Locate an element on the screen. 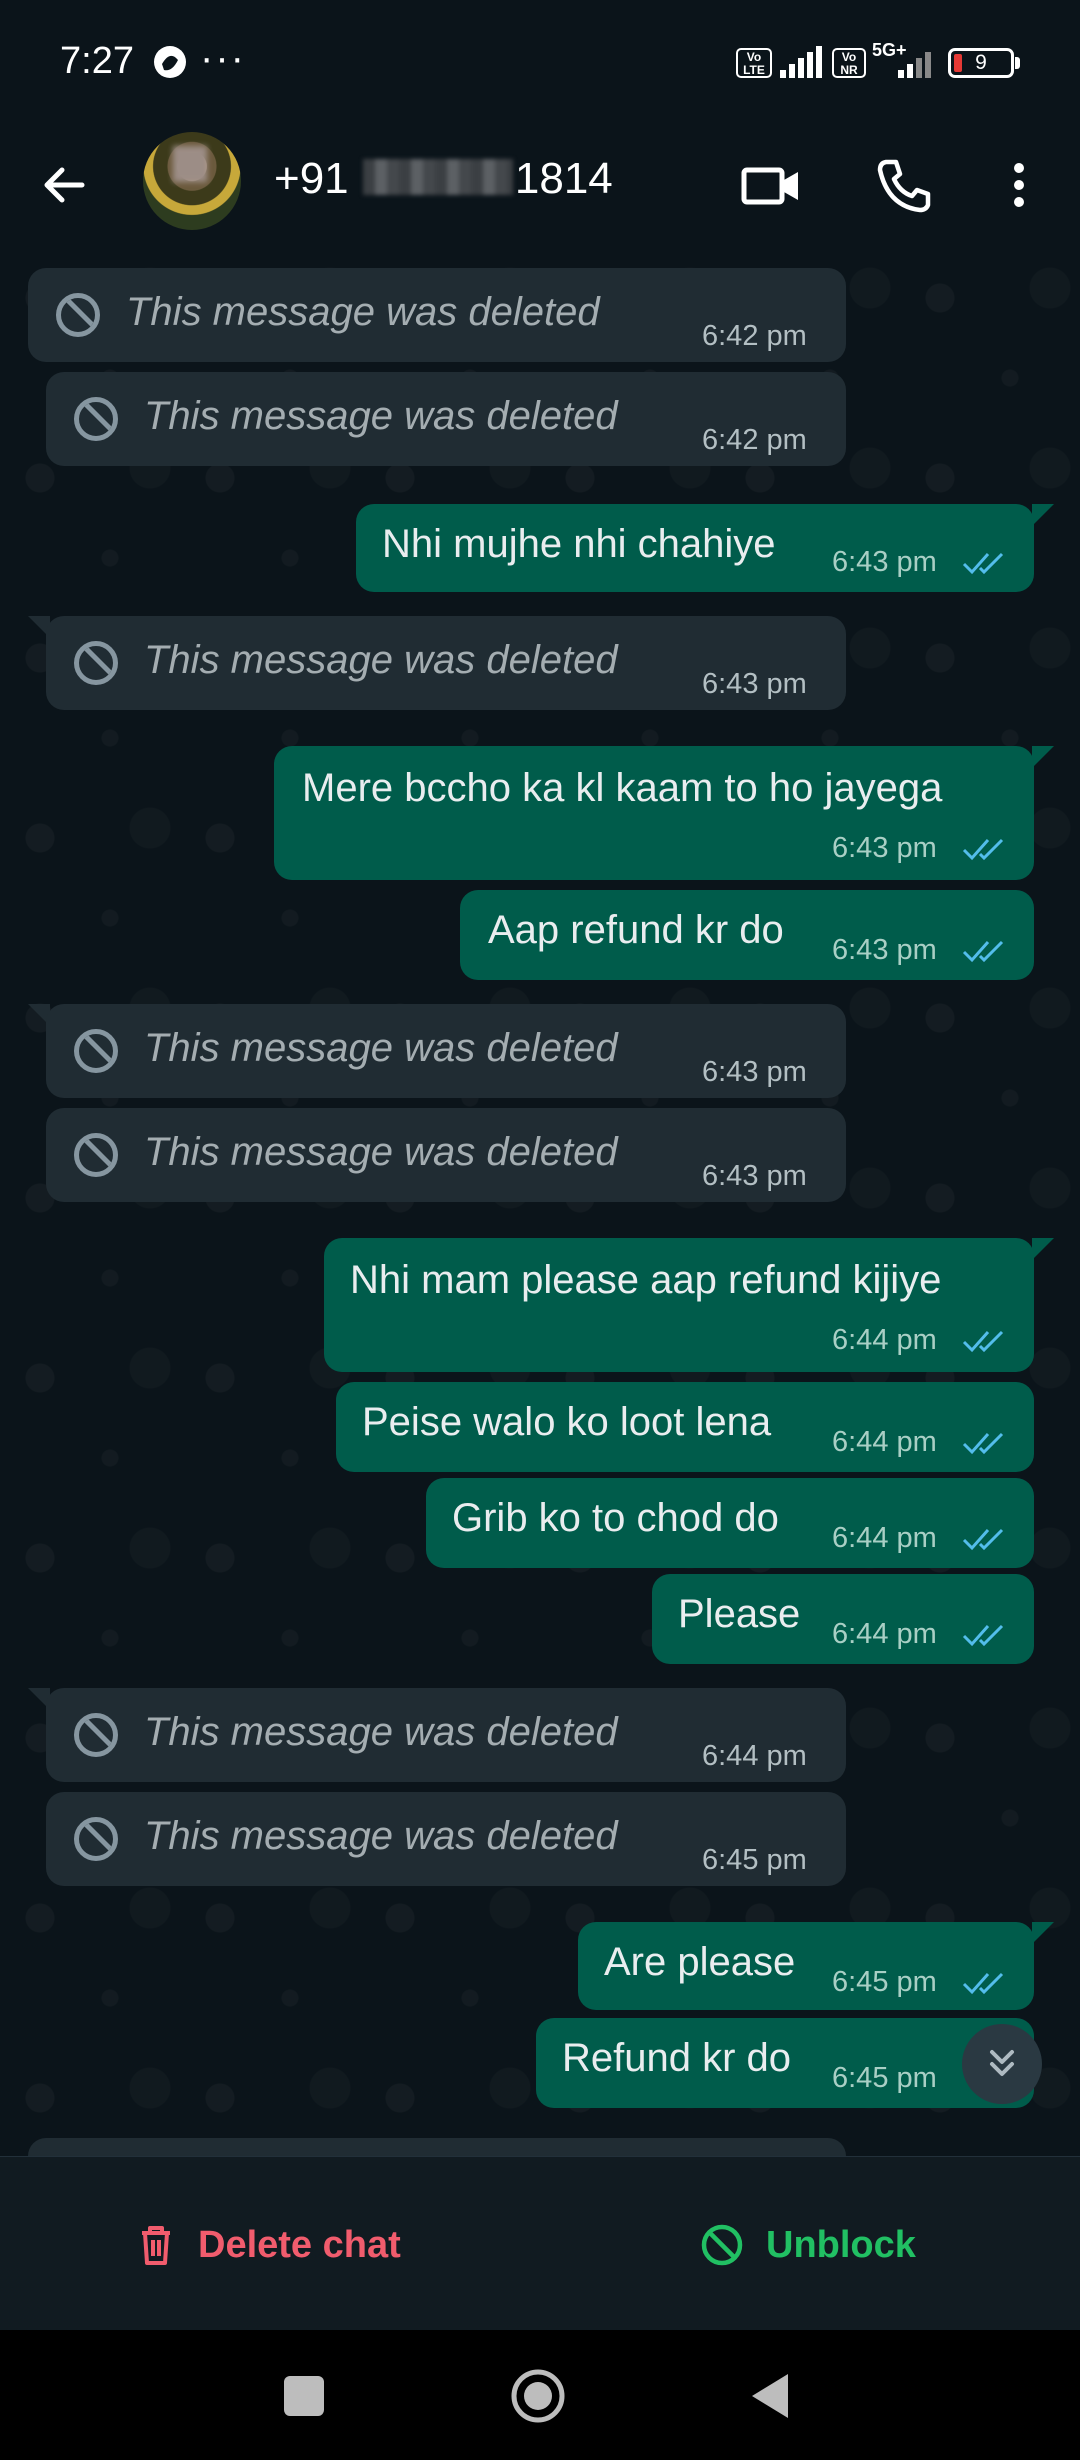 This screenshot has width=1080, height=2460. delete-chat-button: Delete chat is located at coordinates (268, 2245).